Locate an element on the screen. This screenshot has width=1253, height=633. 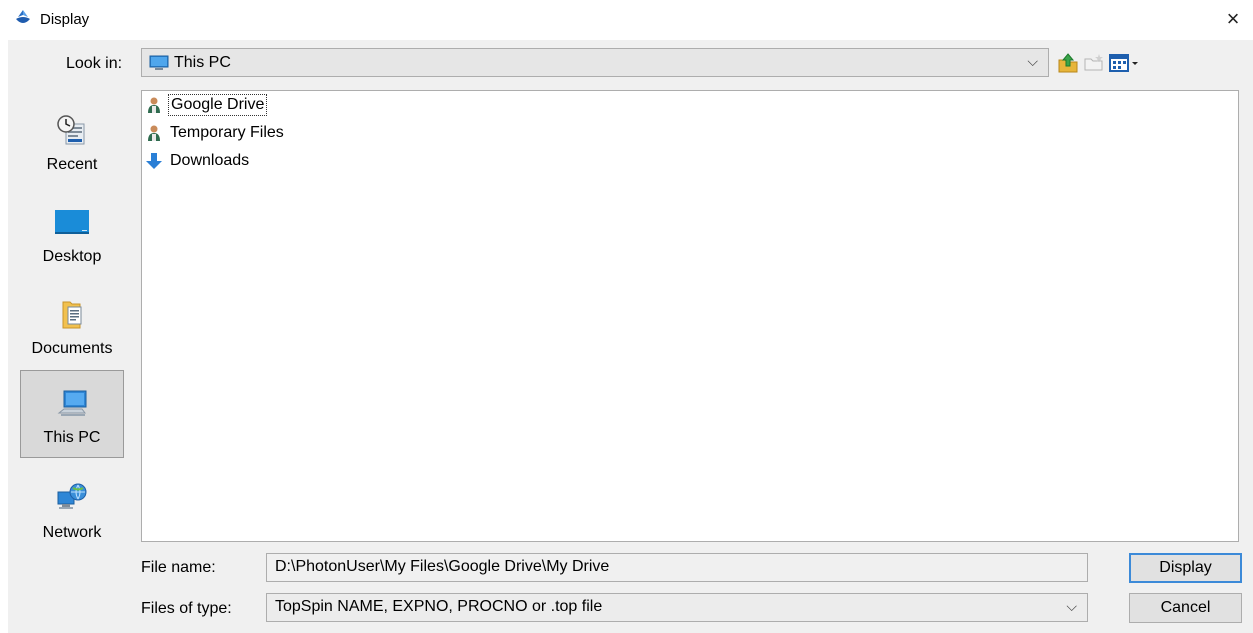
place-label-recent: Recent is located at coordinates (72, 164).